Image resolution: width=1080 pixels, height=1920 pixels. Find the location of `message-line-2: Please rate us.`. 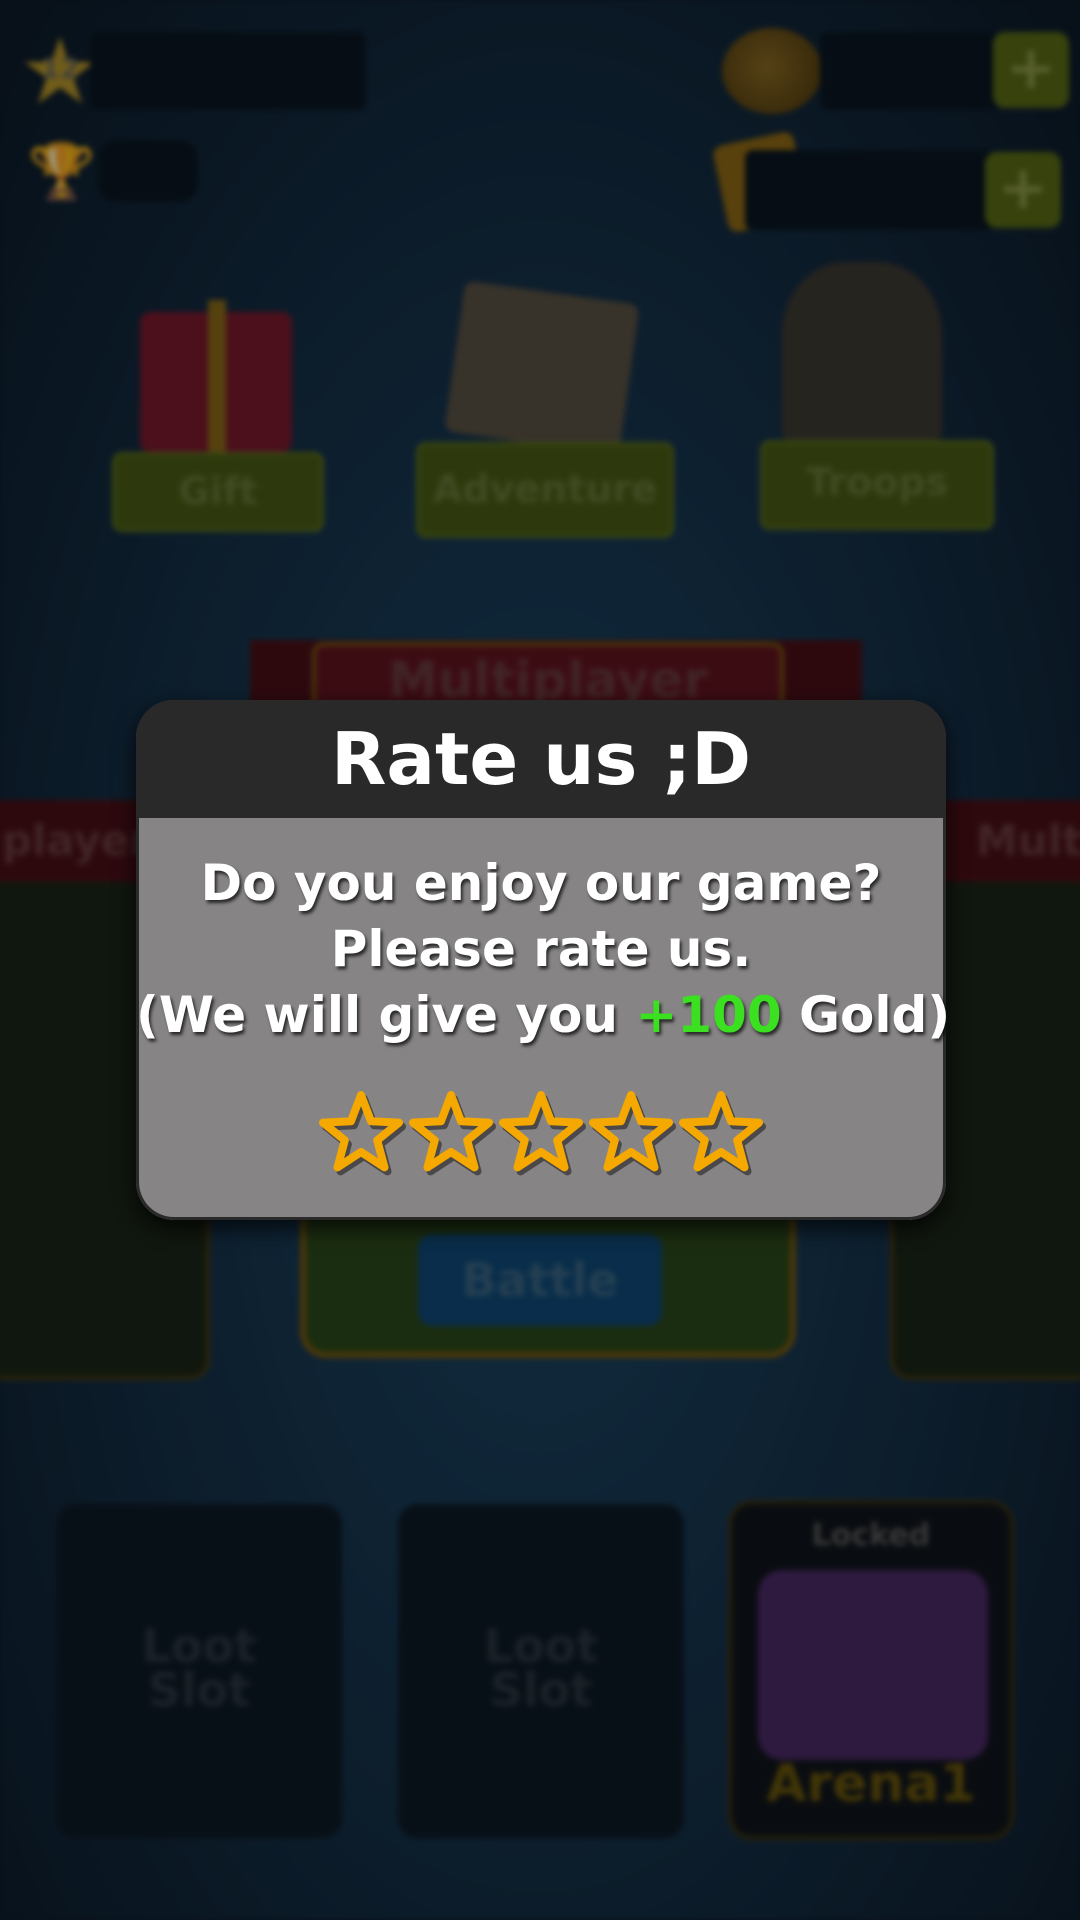

message-line-2: Please rate us. is located at coordinates (541, 949).